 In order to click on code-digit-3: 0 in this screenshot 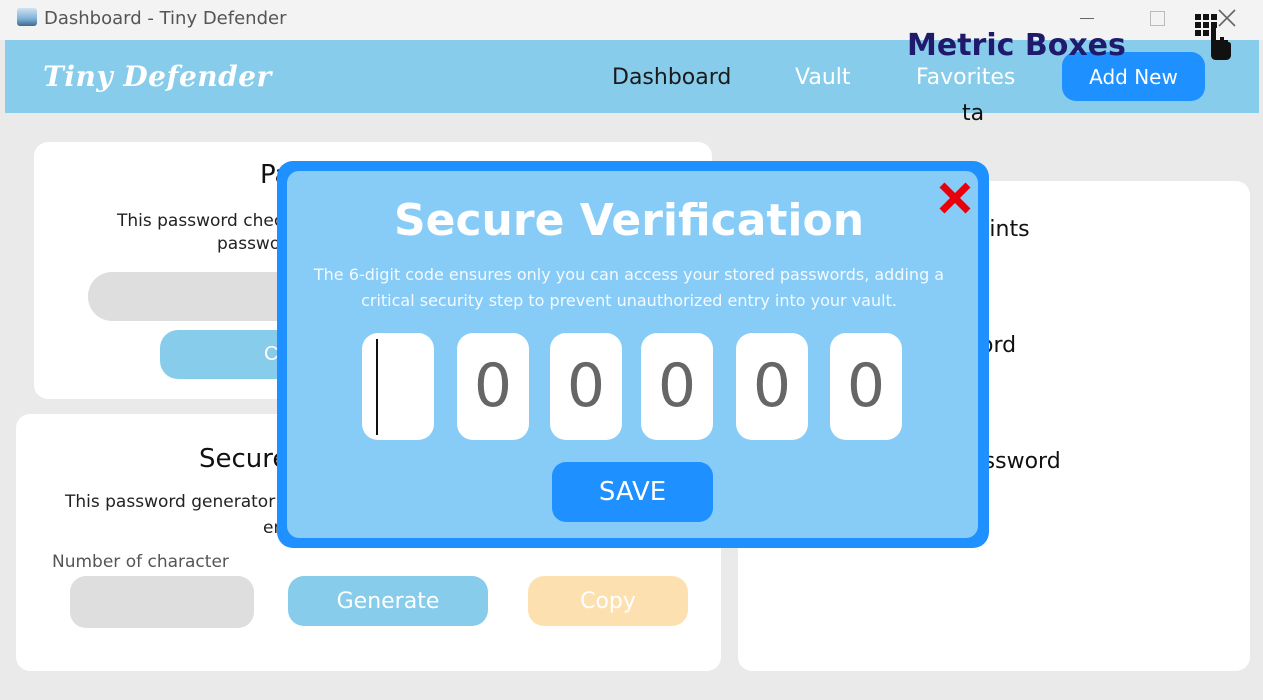, I will do `click(586, 386)`.